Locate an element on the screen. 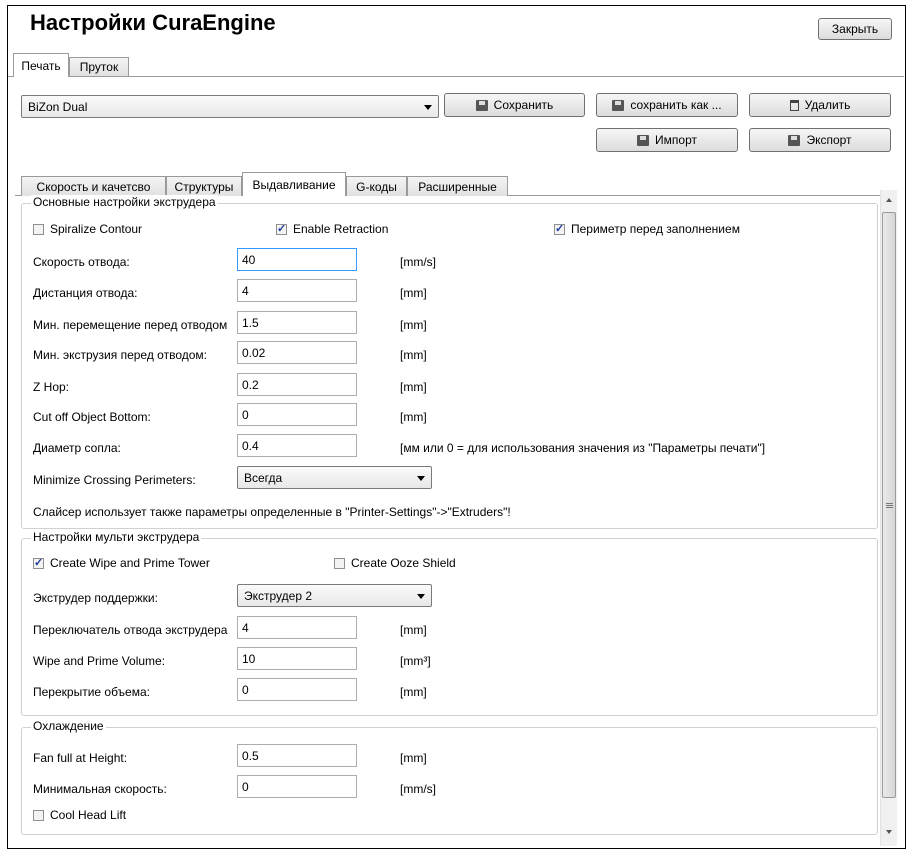  tab-extrusion-label: Выдавливание is located at coordinates (294, 184).